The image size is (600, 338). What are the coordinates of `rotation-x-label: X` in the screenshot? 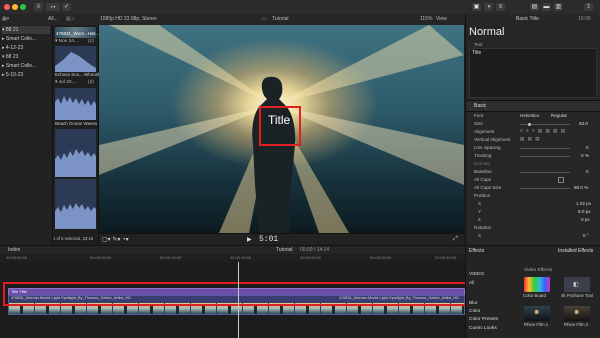 It's located at (480, 235).